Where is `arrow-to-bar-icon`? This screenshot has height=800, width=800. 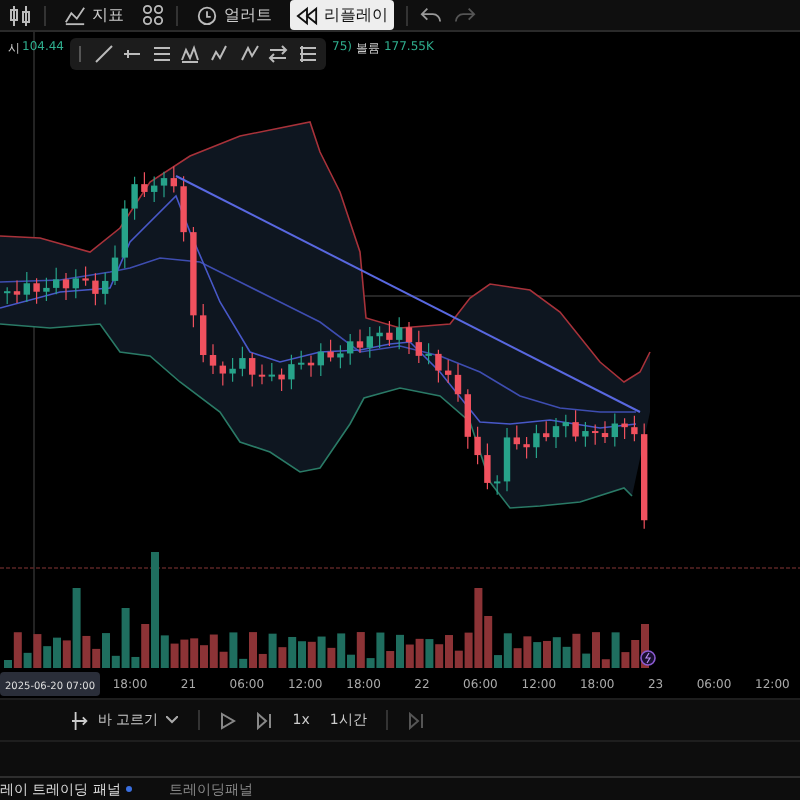 arrow-to-bar-icon is located at coordinates (81, 720).